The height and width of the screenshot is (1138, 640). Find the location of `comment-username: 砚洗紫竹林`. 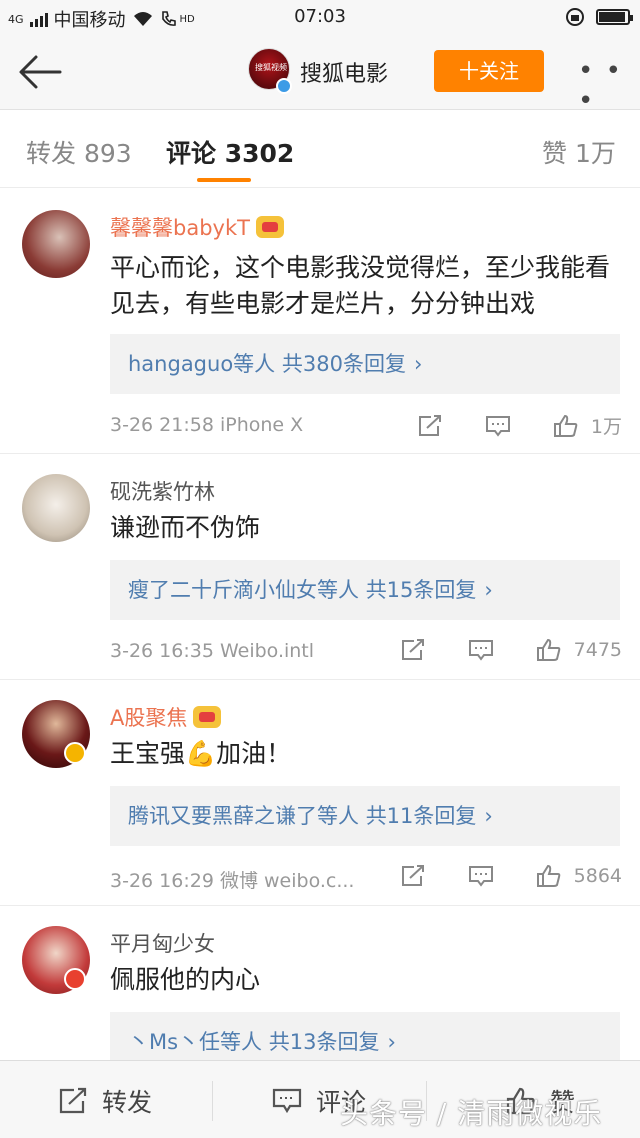

comment-username: 砚洗紫竹林 is located at coordinates (162, 491).